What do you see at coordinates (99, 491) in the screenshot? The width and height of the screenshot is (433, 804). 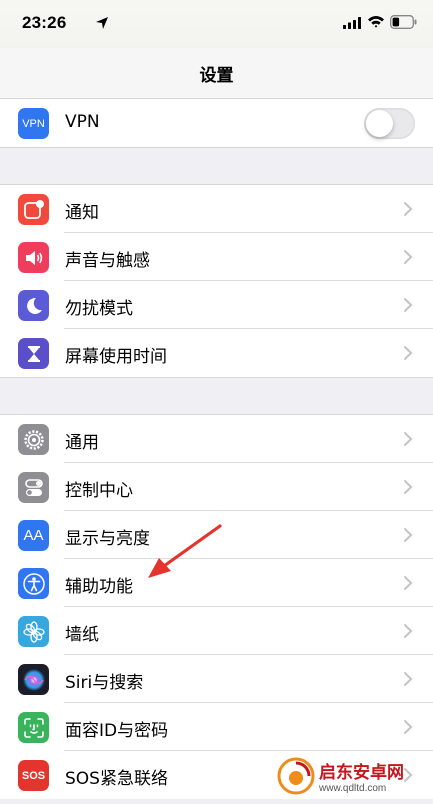 I see `settings-row-label: 控制中心` at bounding box center [99, 491].